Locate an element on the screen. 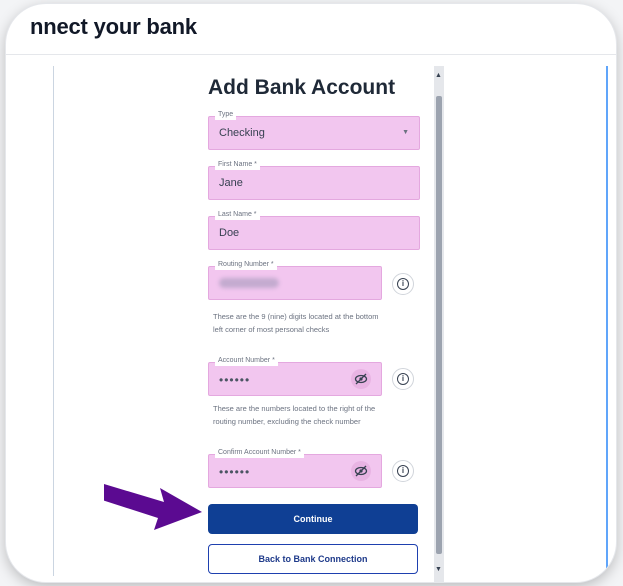 Image resolution: width=623 pixels, height=586 pixels. scroll-thumb is located at coordinates (439, 325).